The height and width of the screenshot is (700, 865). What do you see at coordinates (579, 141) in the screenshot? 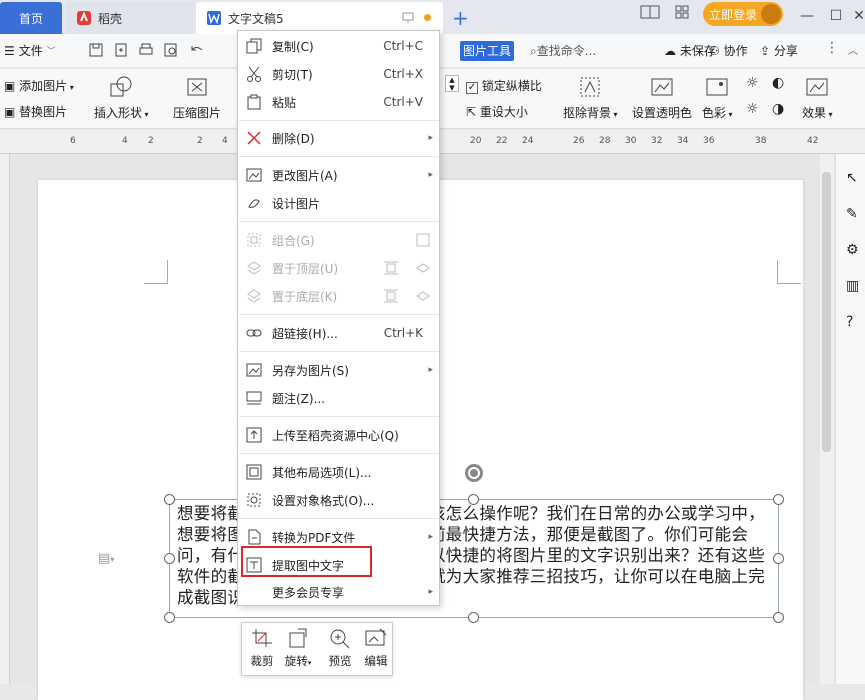
I see `ruler-tick: 26` at bounding box center [579, 141].